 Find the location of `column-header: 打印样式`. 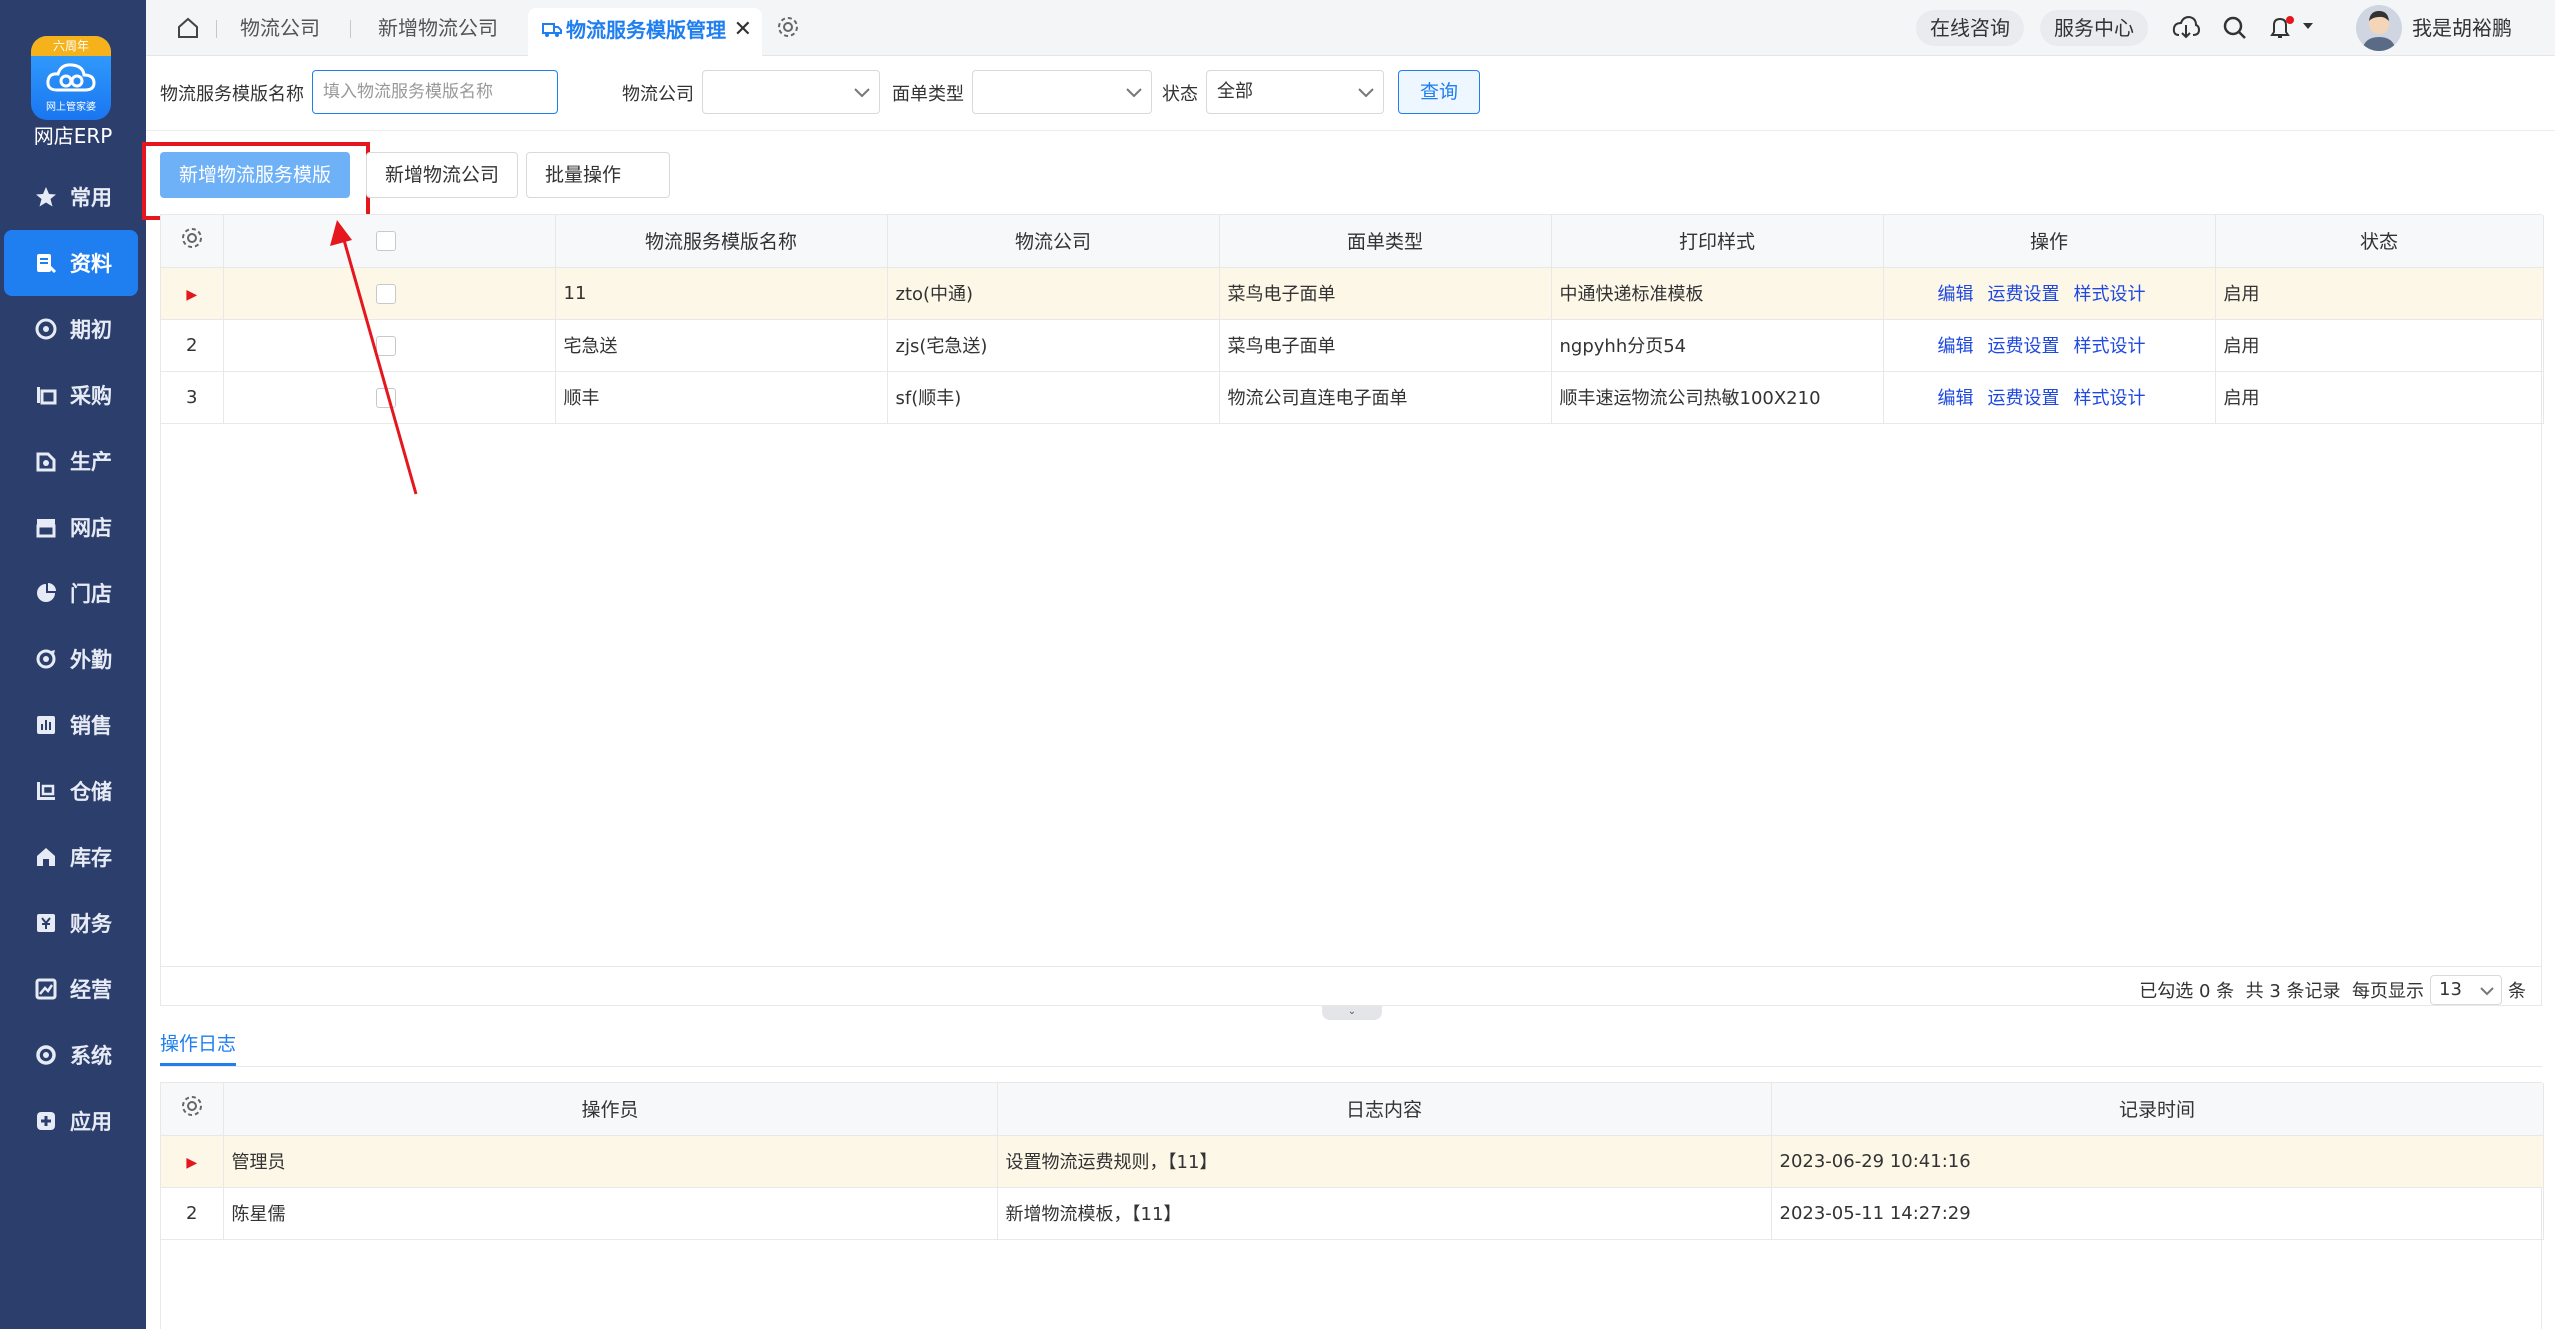

column-header: 打印样式 is located at coordinates (1717, 241).